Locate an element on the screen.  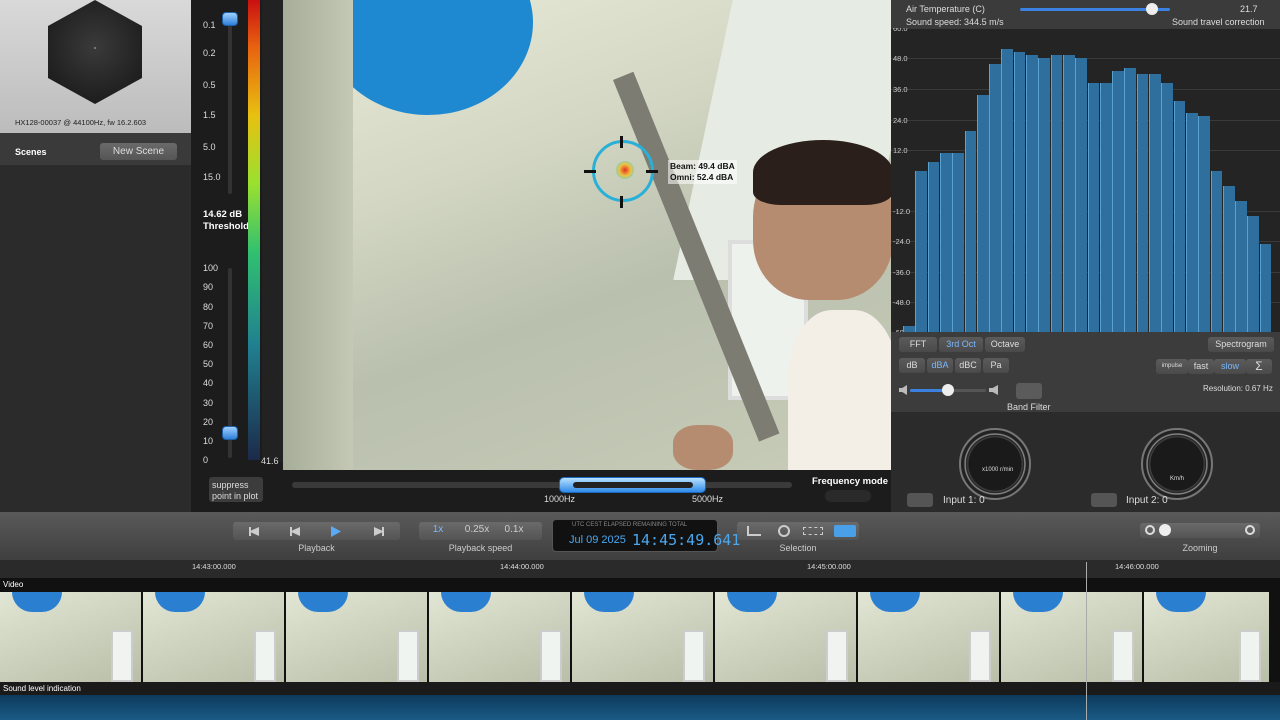
level-tick: 100 is located at coordinates (211, 268).